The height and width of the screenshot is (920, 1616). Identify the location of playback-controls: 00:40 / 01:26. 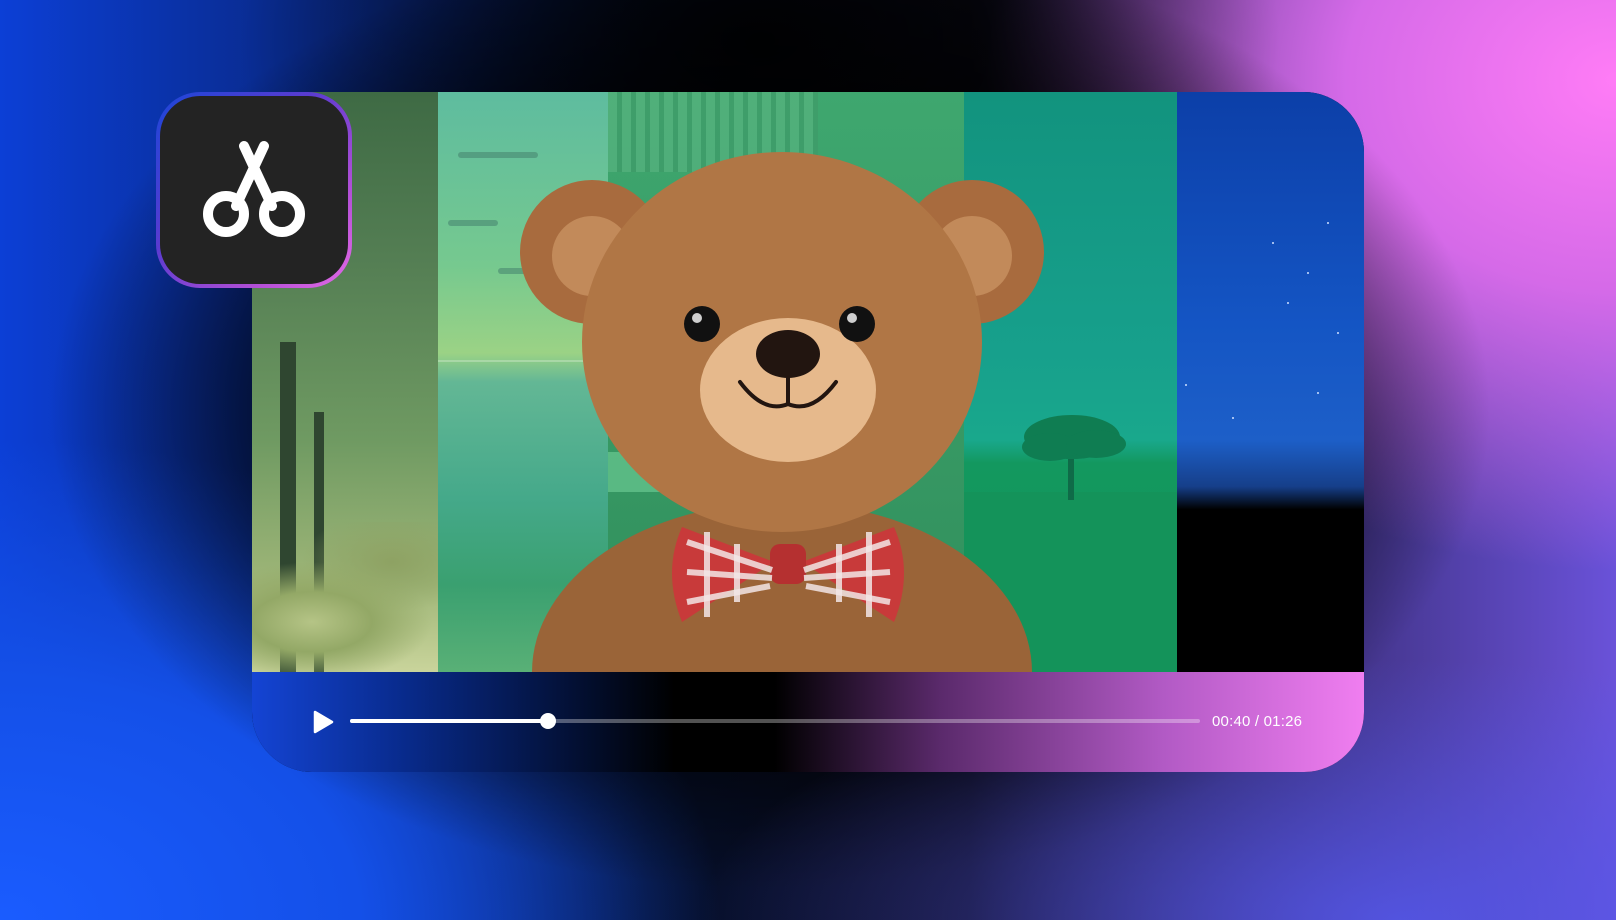
(808, 722).